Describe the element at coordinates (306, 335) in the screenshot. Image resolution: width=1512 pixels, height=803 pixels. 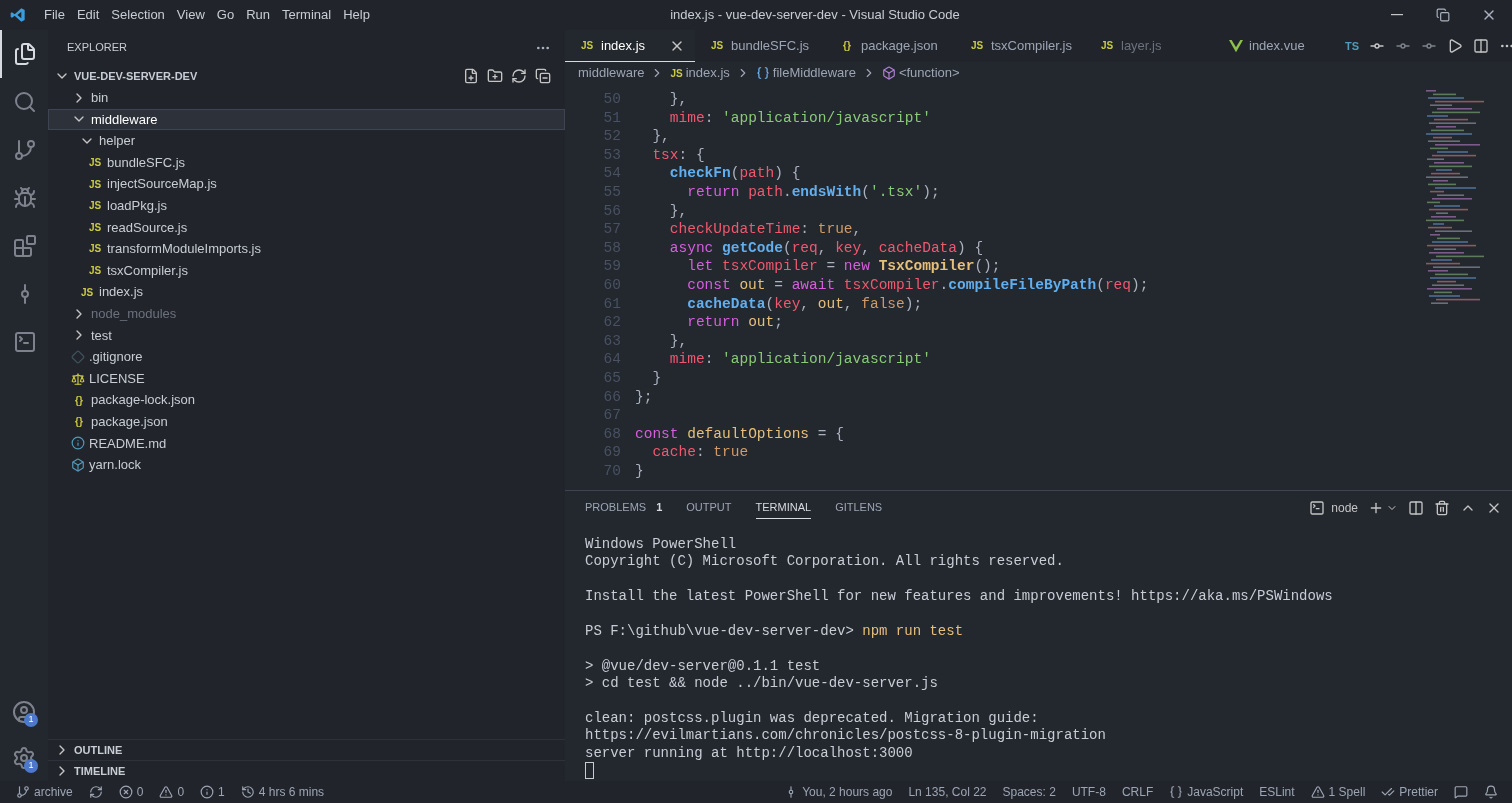
I see `folder-row: test` at that location.